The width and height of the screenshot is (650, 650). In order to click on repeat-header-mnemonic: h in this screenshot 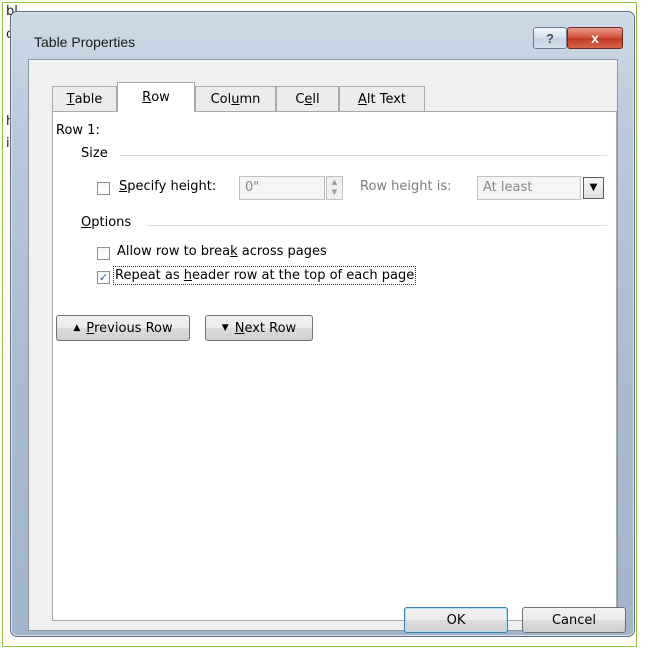, I will do `click(188, 275)`.